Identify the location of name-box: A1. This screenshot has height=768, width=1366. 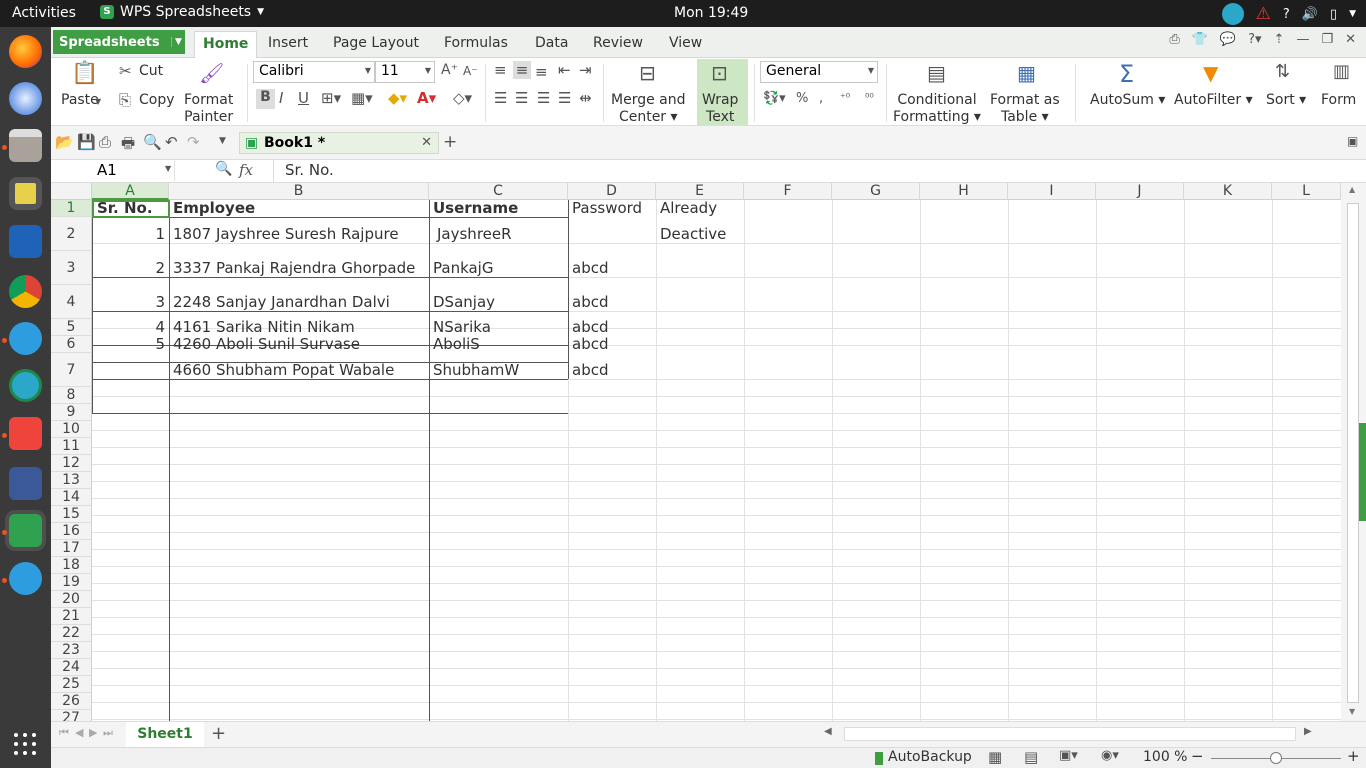
(114, 171).